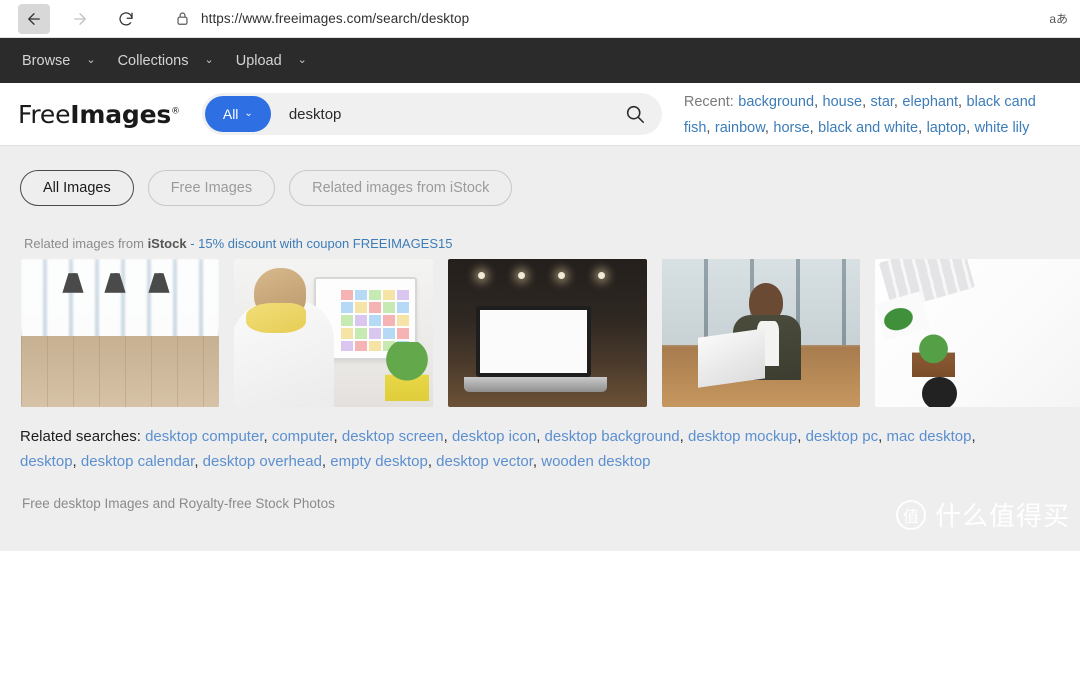 This screenshot has width=1080, height=676. I want to click on recent-link-laptop: laptop, so click(947, 128).